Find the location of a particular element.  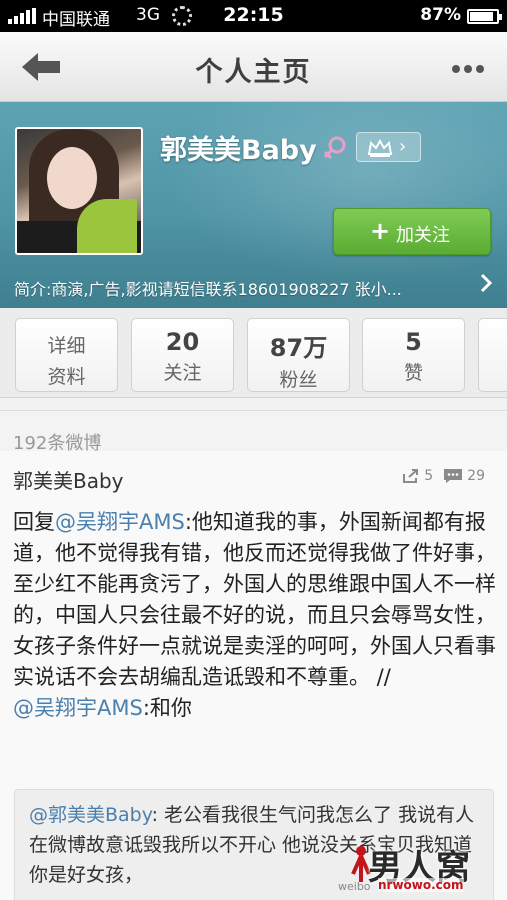

chevron-right-icon: › is located at coordinates (403, 146).